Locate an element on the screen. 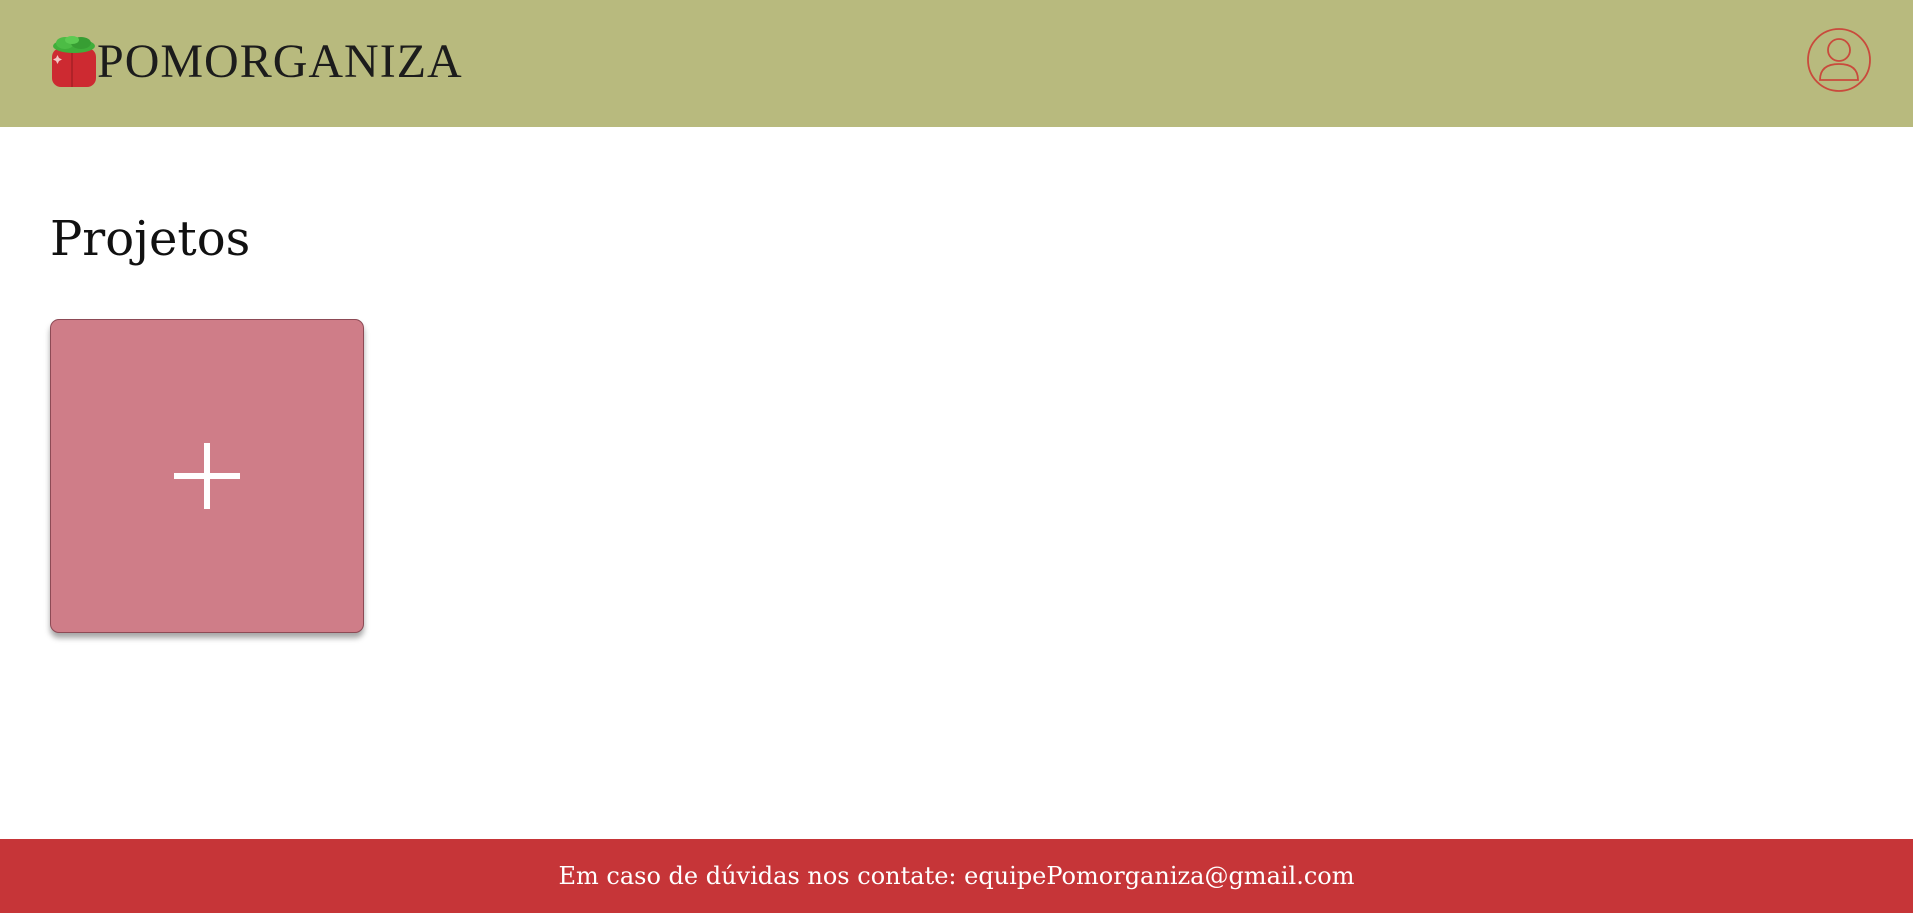 The width and height of the screenshot is (1913, 913). brand-logo: POMORGANIZA is located at coordinates (256, 62).